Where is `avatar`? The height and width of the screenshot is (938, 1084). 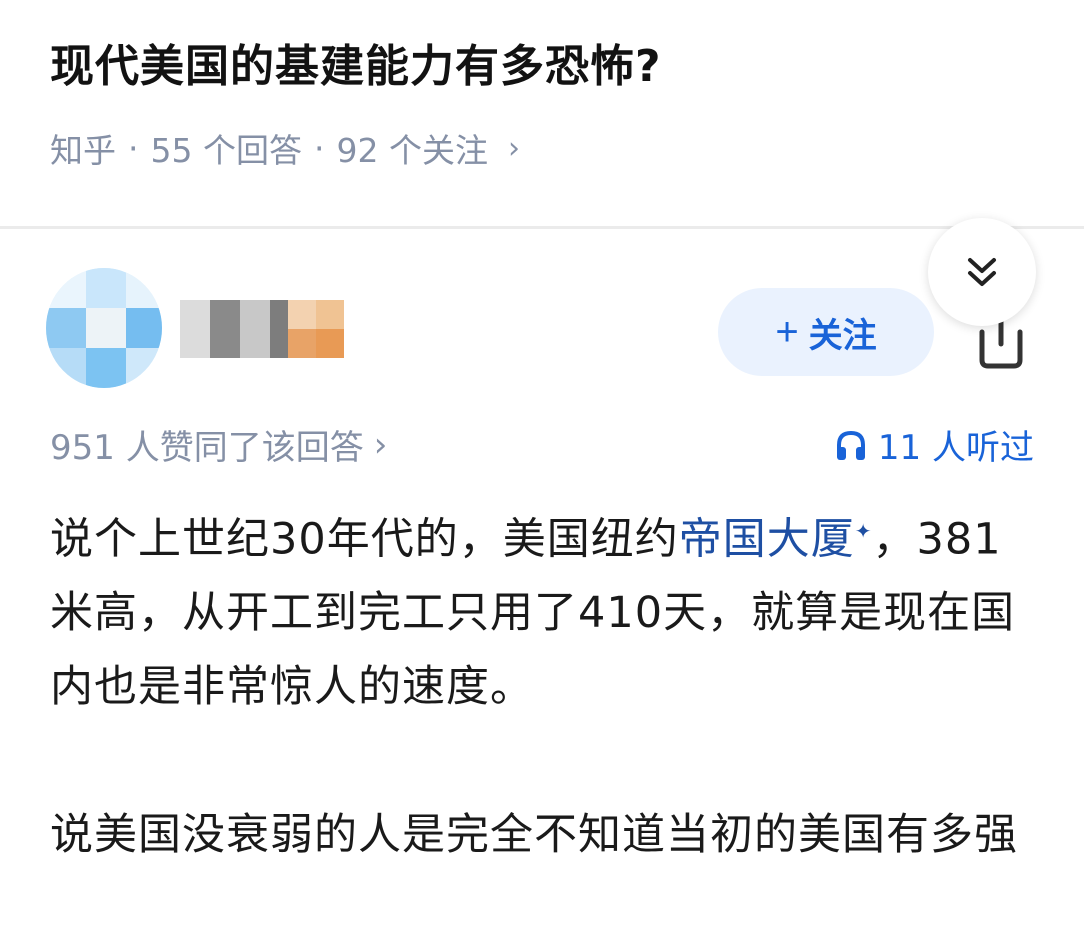 avatar is located at coordinates (104, 328).